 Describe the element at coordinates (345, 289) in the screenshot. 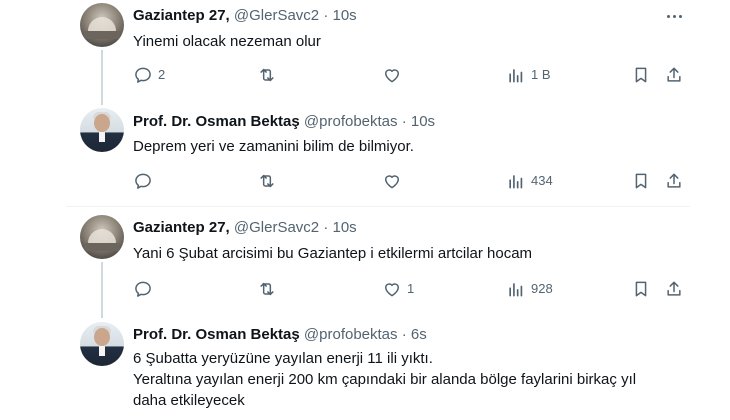

I see `action-bar: 1 928` at that location.